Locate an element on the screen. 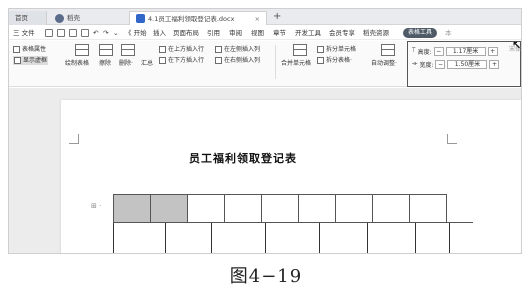  menu-review: 审阅 is located at coordinates (235, 33).